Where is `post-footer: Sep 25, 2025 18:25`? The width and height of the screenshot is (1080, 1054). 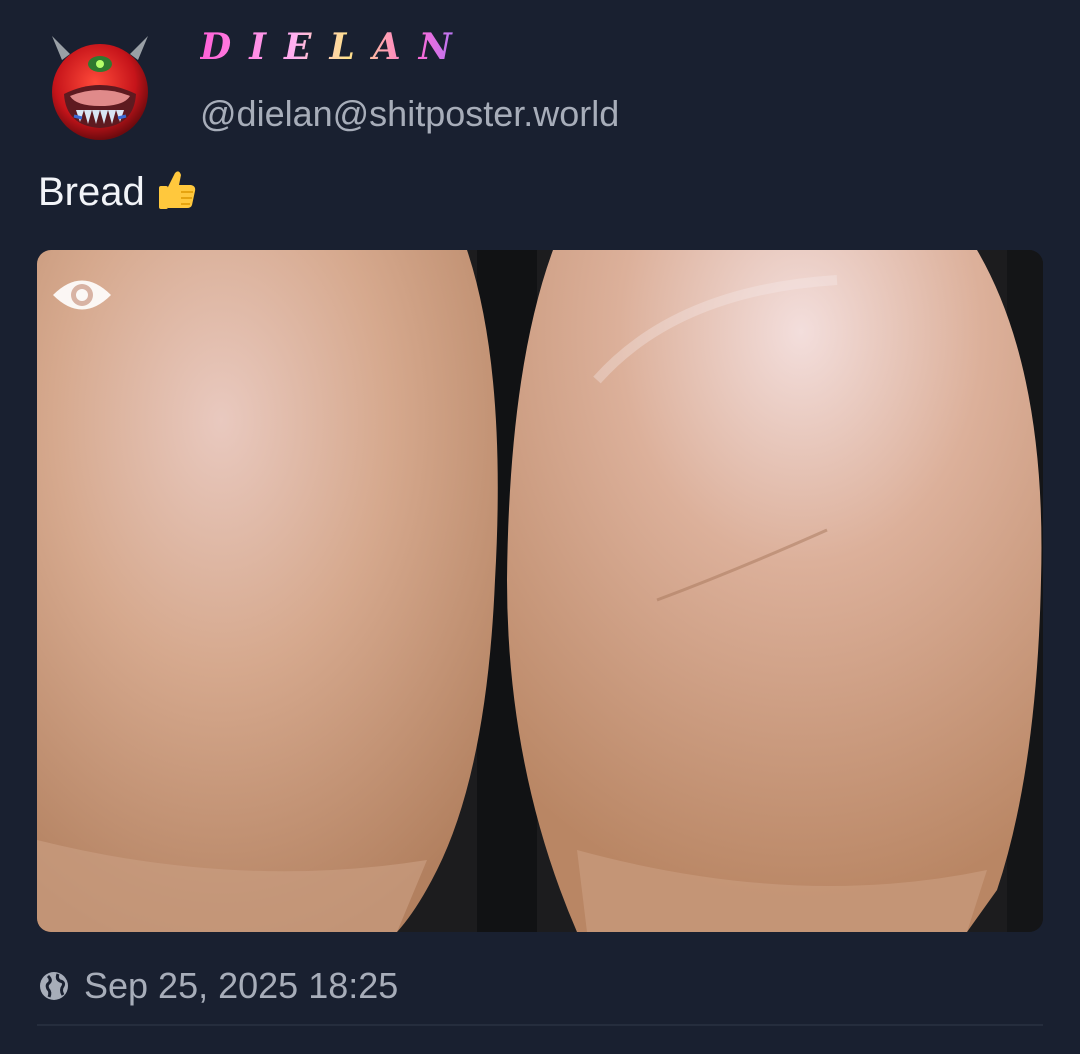 post-footer: Sep 25, 2025 18:25 is located at coordinates (218, 986).